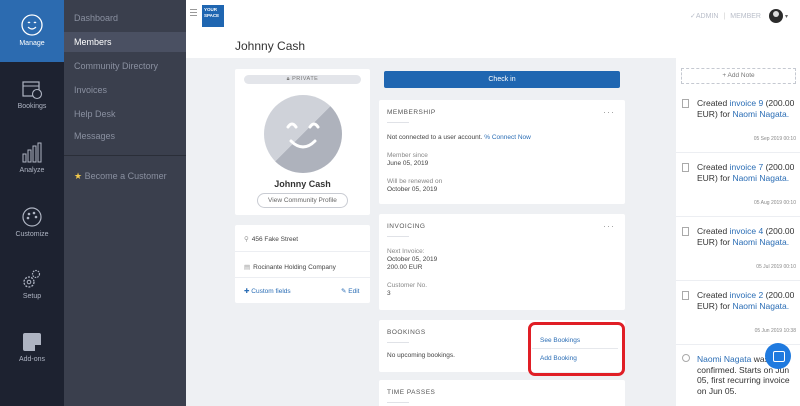  Describe the element at coordinates (415, 181) in the screenshot. I see `renewal-label: Will be renewed on` at that location.